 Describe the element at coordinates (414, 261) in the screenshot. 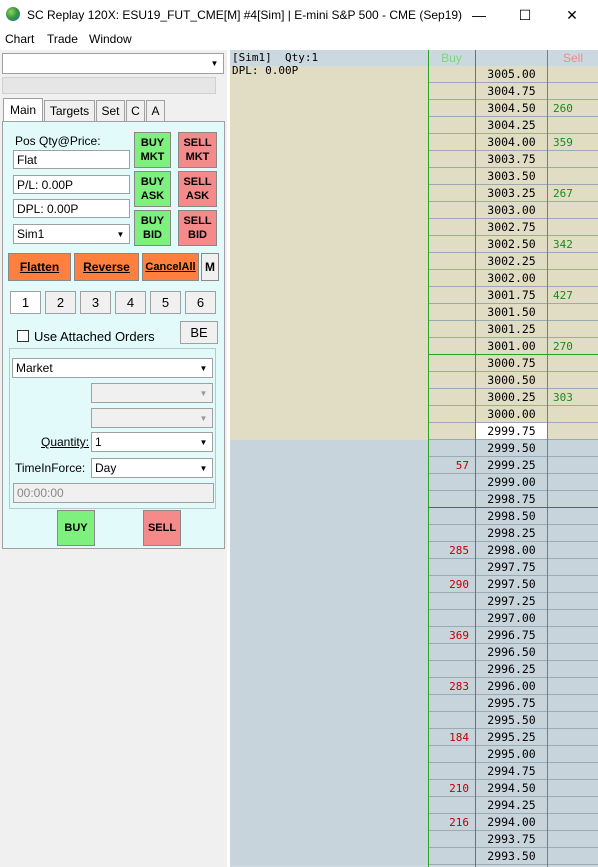

I see `price-row: 3002.25` at that location.